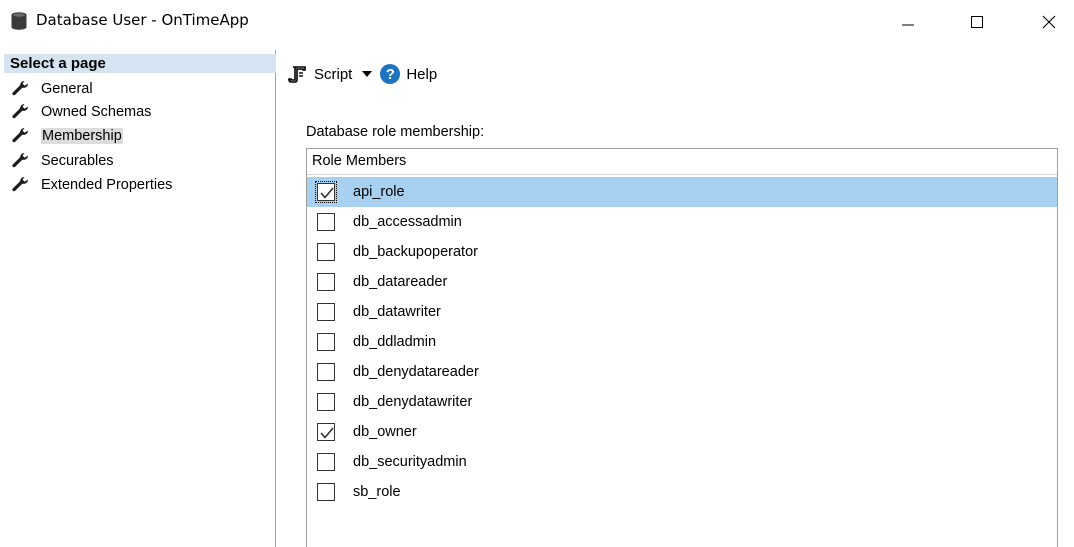 This screenshot has height=547, width=1074. I want to click on toolbar: Script ? Help, so click(362, 74).